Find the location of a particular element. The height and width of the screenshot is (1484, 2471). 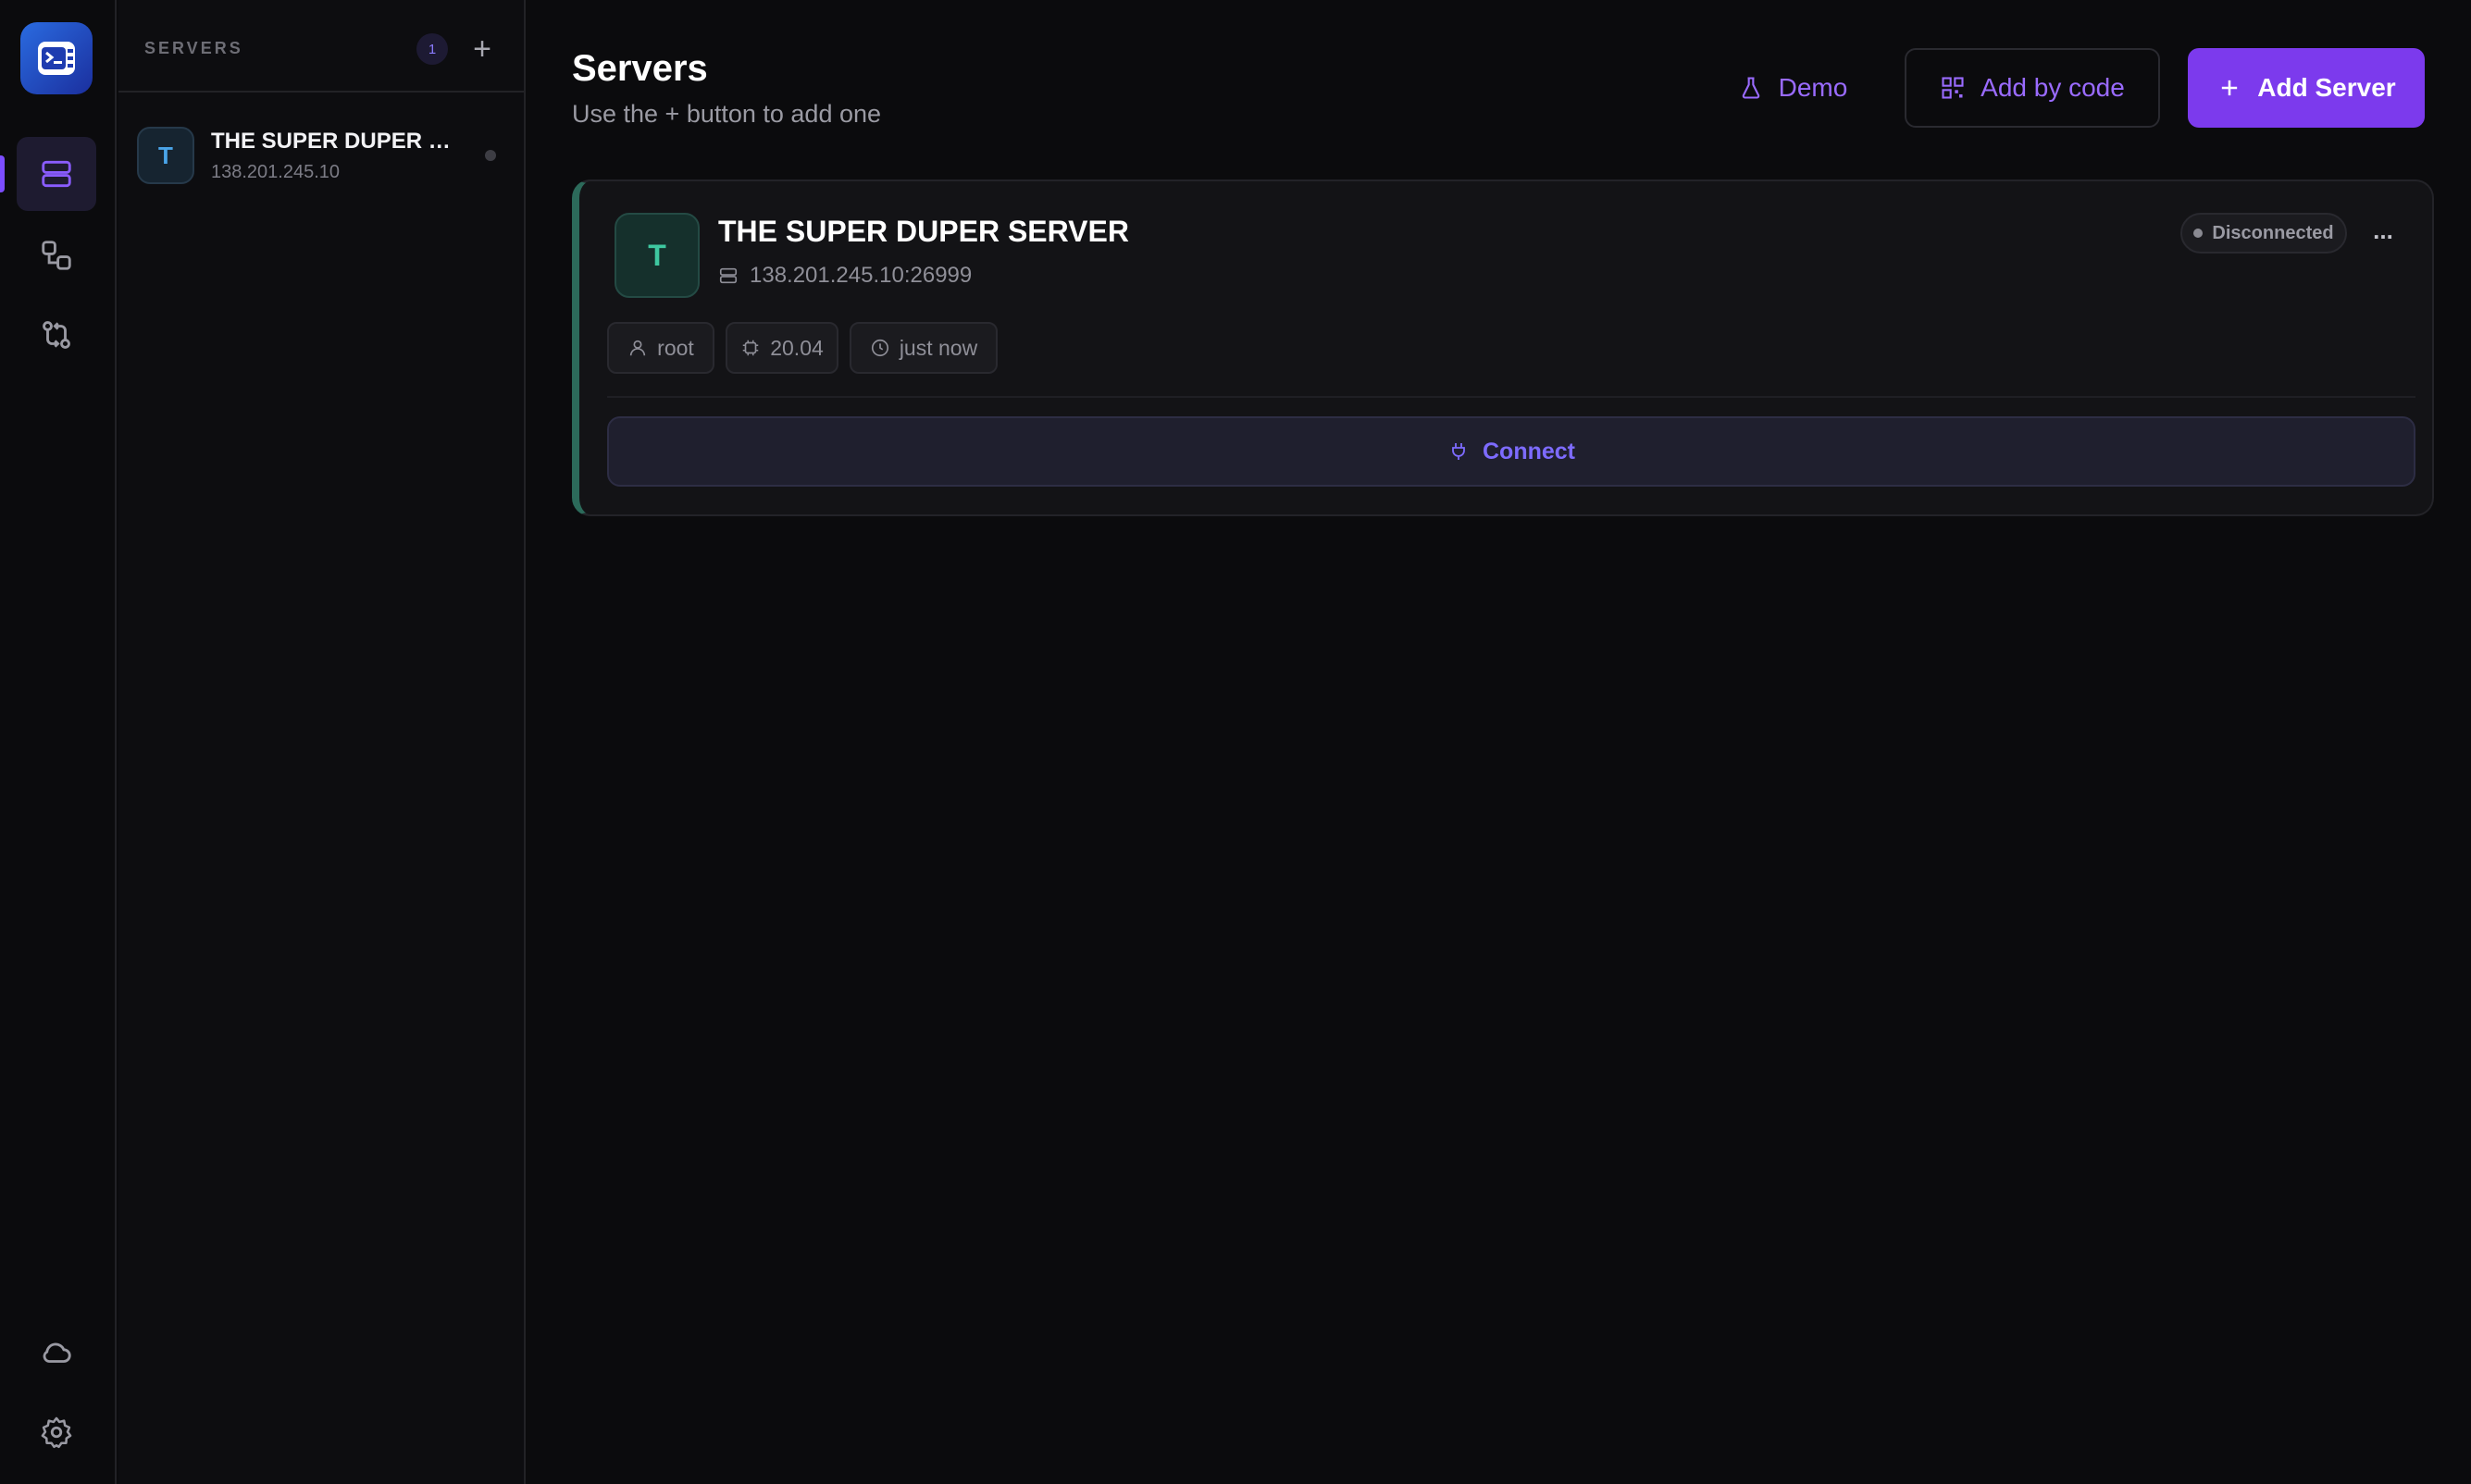

add-server-button: Add Server is located at coordinates (2306, 88).